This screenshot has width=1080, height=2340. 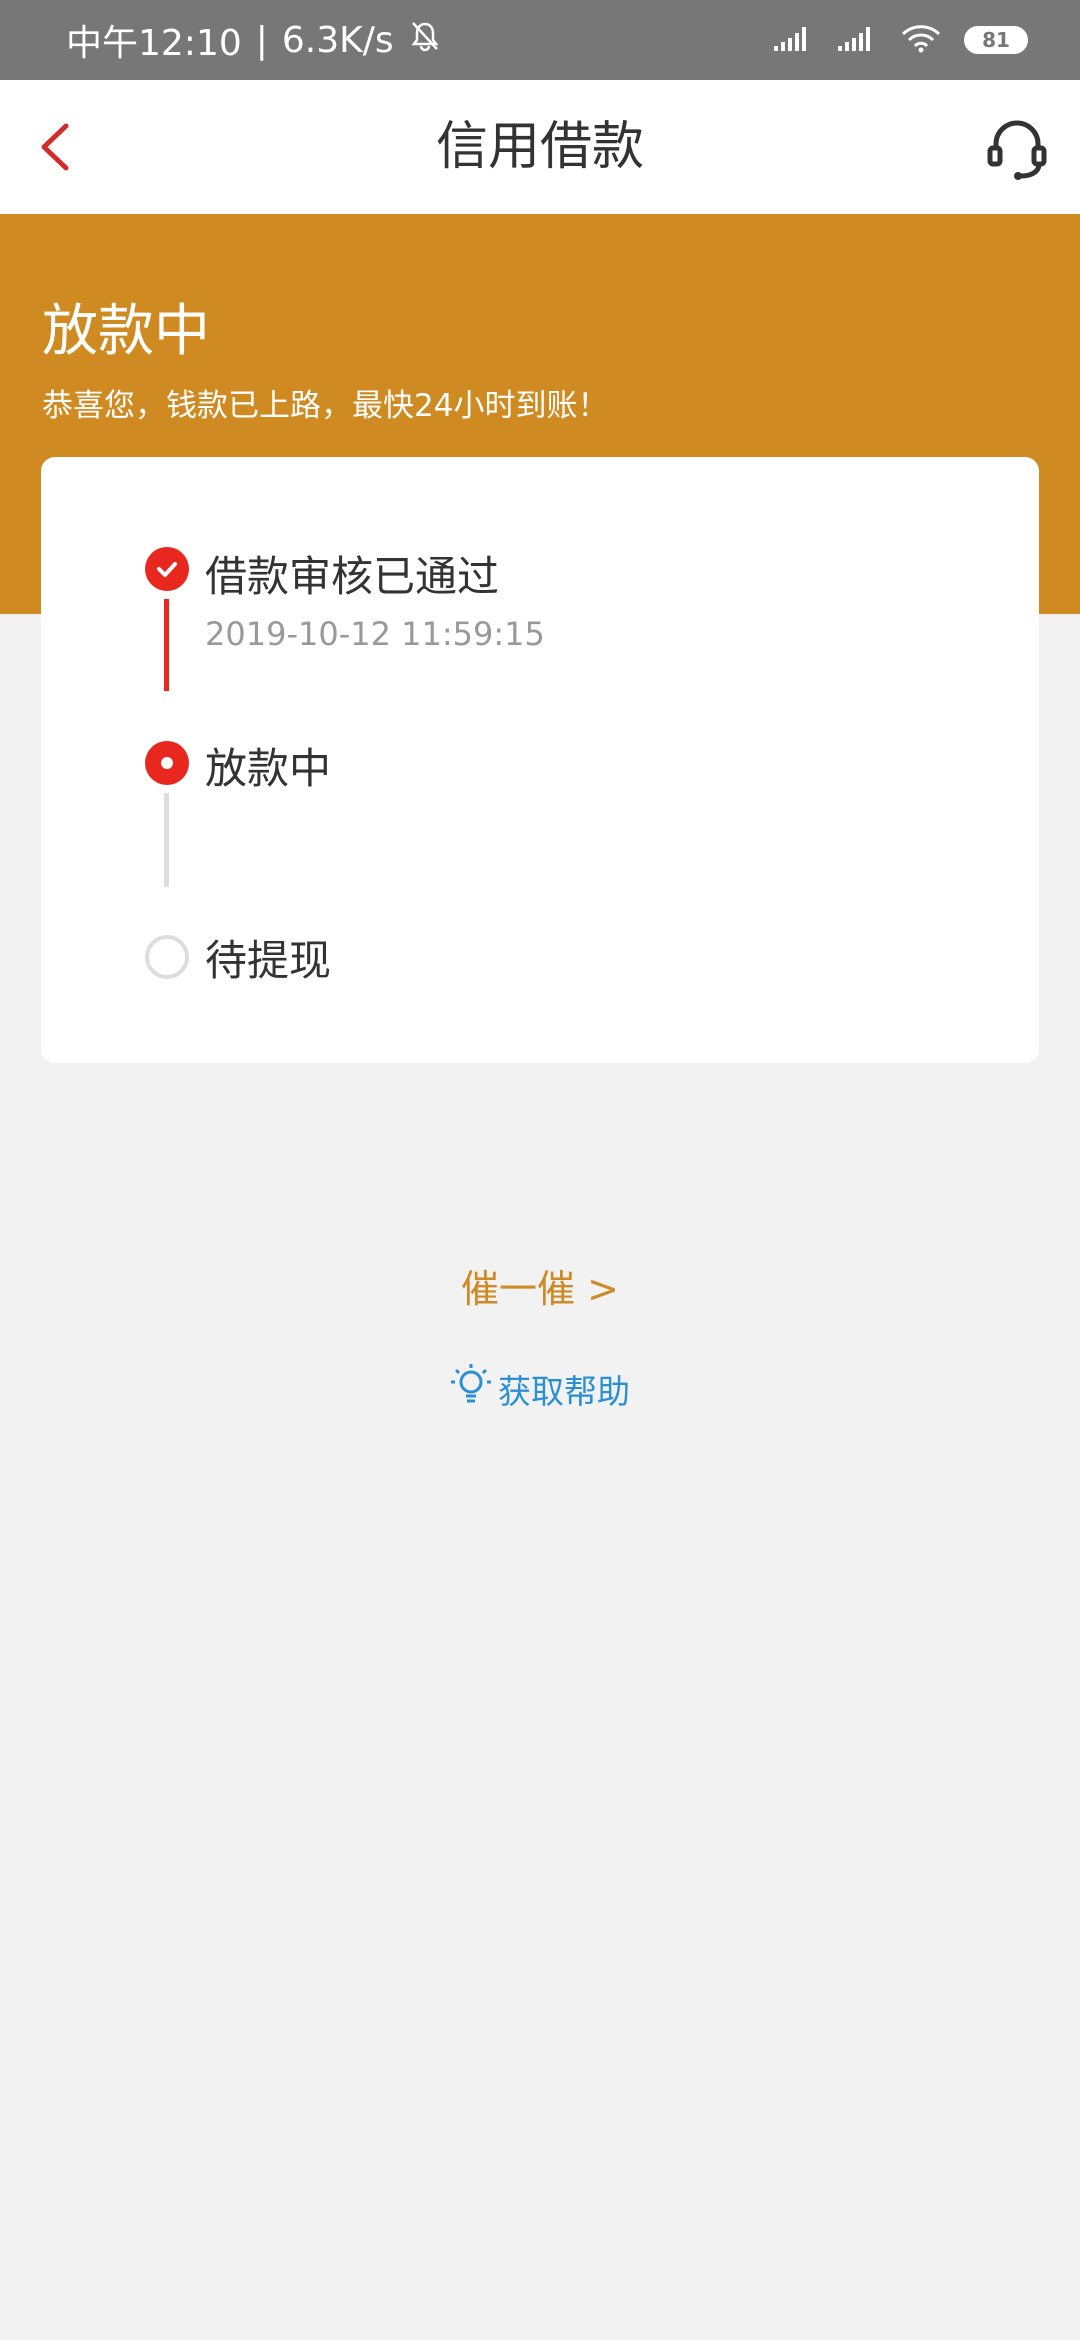 What do you see at coordinates (375, 634) in the screenshot?
I see `step-timestamp: 2019-10-12 11:59:15` at bounding box center [375, 634].